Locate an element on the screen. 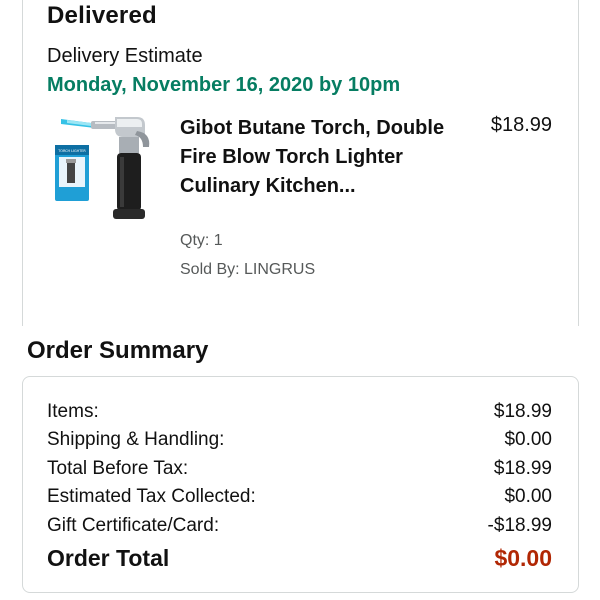  summary-value: -$18.99 is located at coordinates (519, 525).